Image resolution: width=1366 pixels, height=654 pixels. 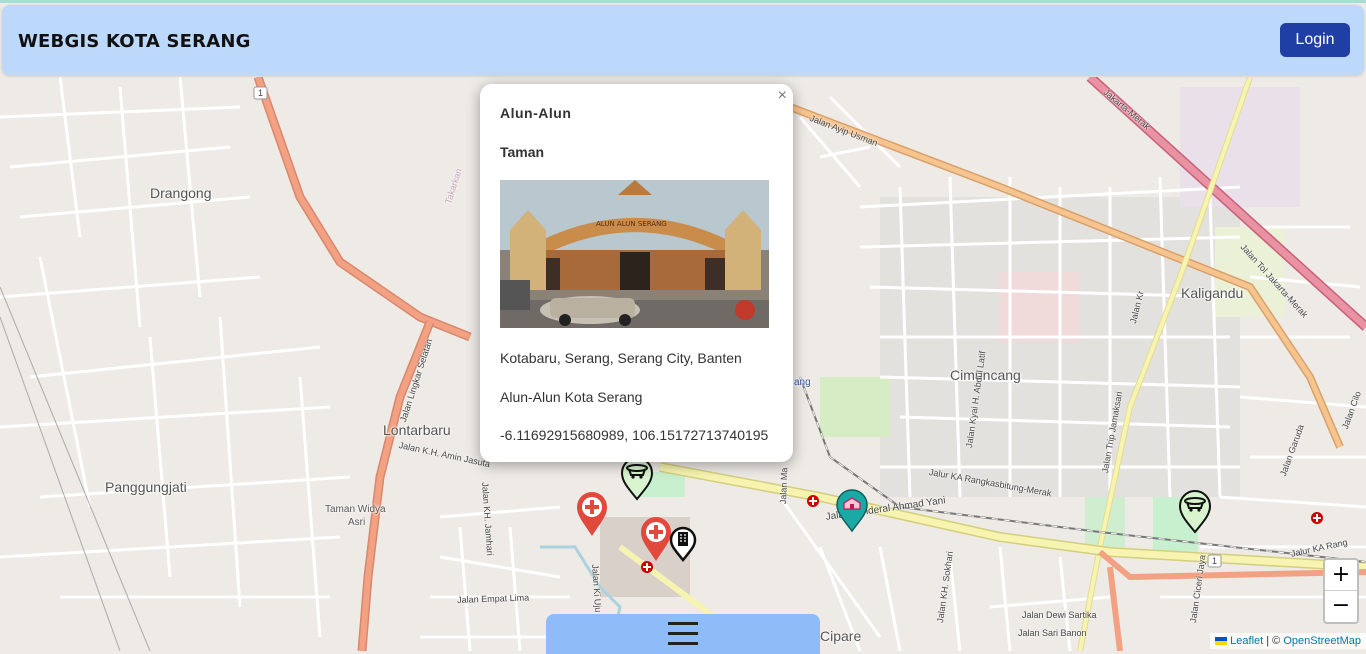 I want to click on bottom-menu-toggle, so click(x=683, y=634).